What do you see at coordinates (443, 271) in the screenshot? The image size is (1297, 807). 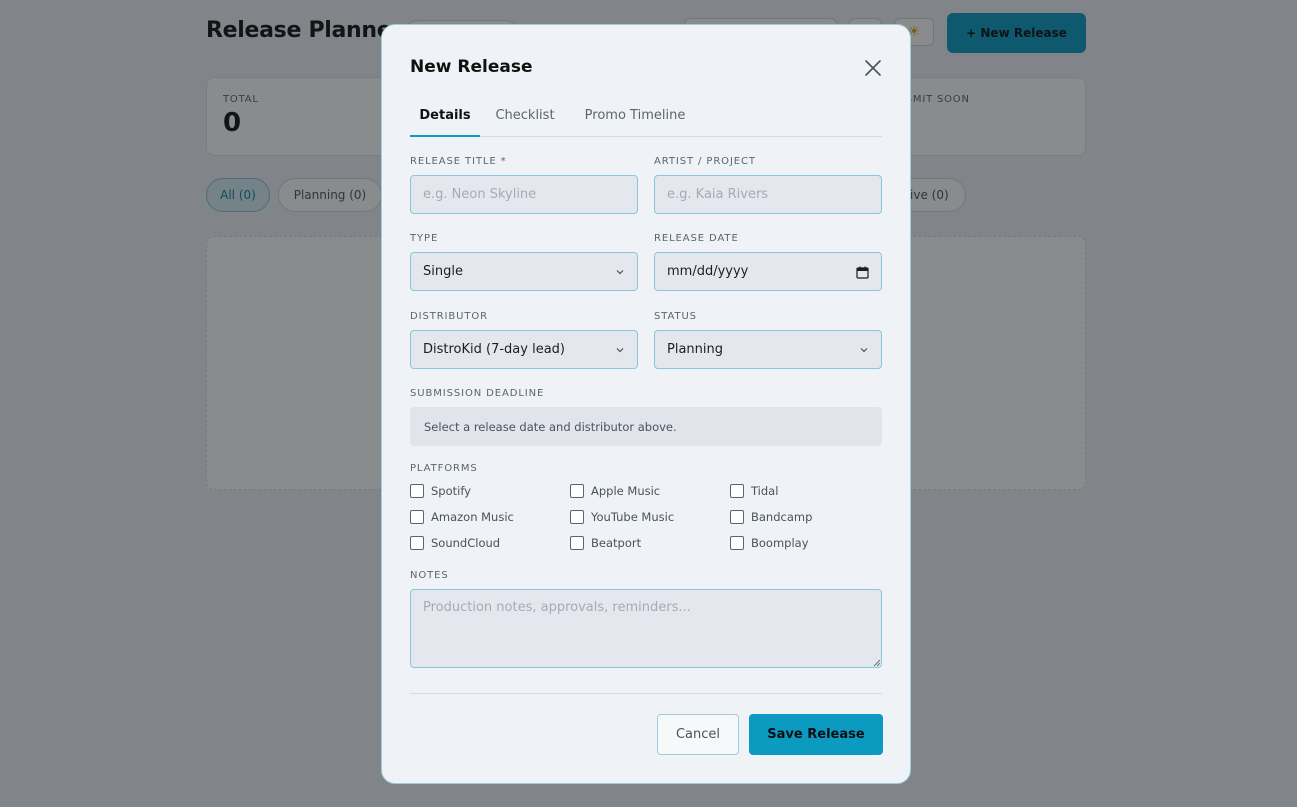 I see `type-select-value: Single` at bounding box center [443, 271].